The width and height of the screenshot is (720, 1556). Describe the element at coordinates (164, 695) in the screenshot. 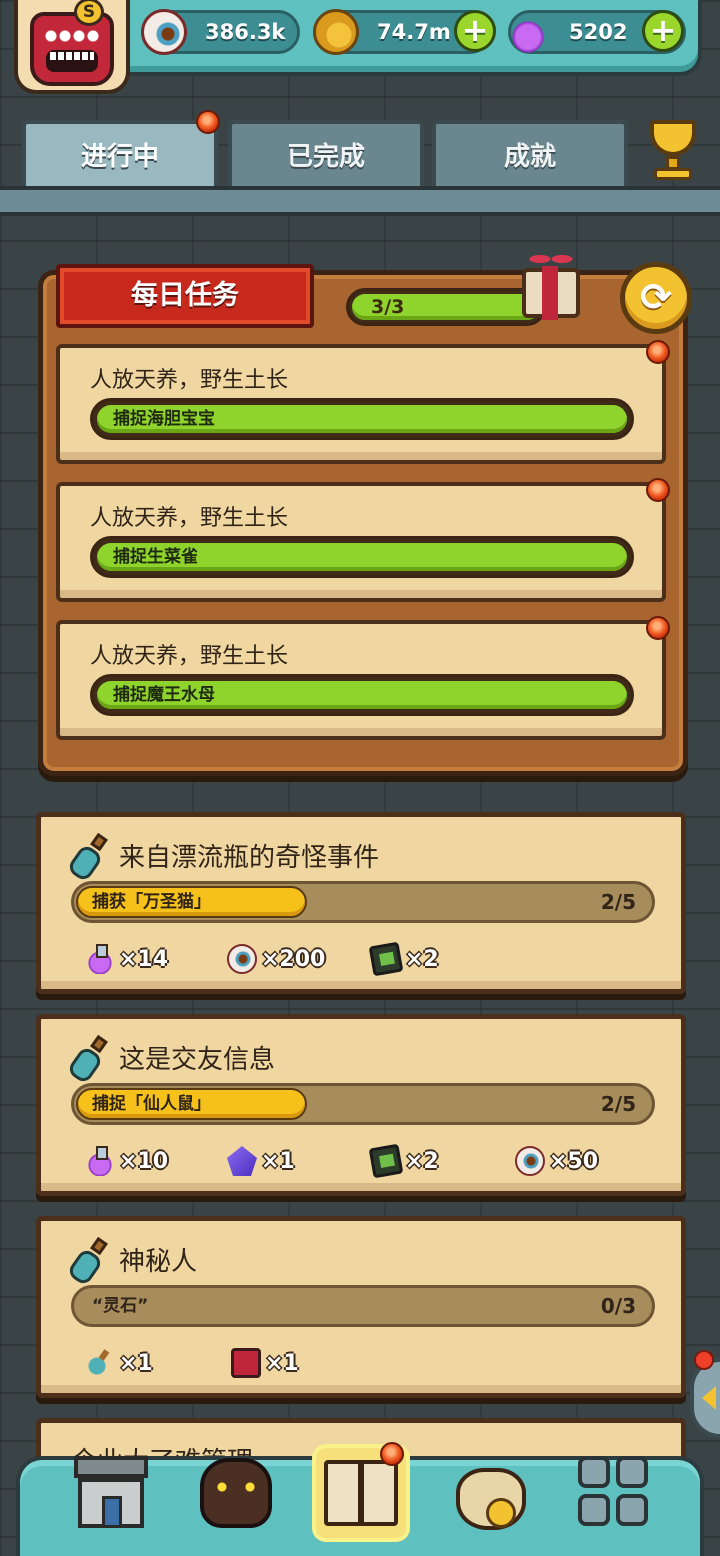

I see `quest-task-label: 捕捉魔王水母` at that location.